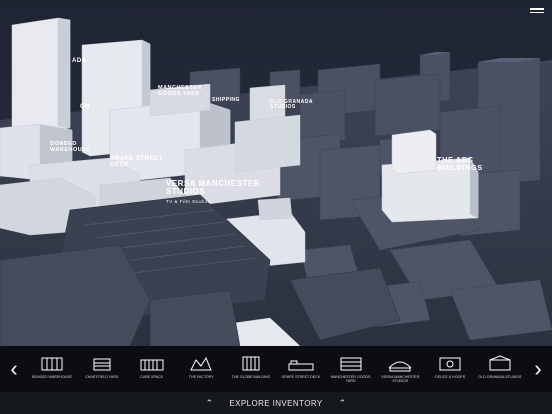 This screenshot has width=552, height=414. I want to click on carousel-item: CUBE SPACE, so click(152, 369).